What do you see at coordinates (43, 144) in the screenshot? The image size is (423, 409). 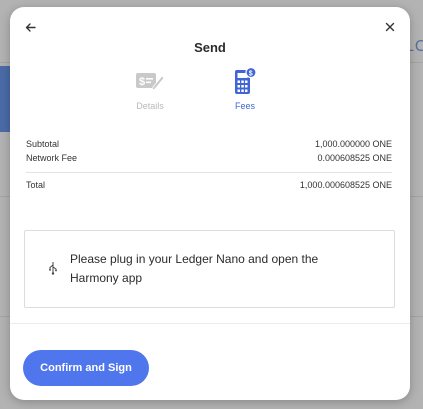 I see `subtotal-label: Subtotal` at bounding box center [43, 144].